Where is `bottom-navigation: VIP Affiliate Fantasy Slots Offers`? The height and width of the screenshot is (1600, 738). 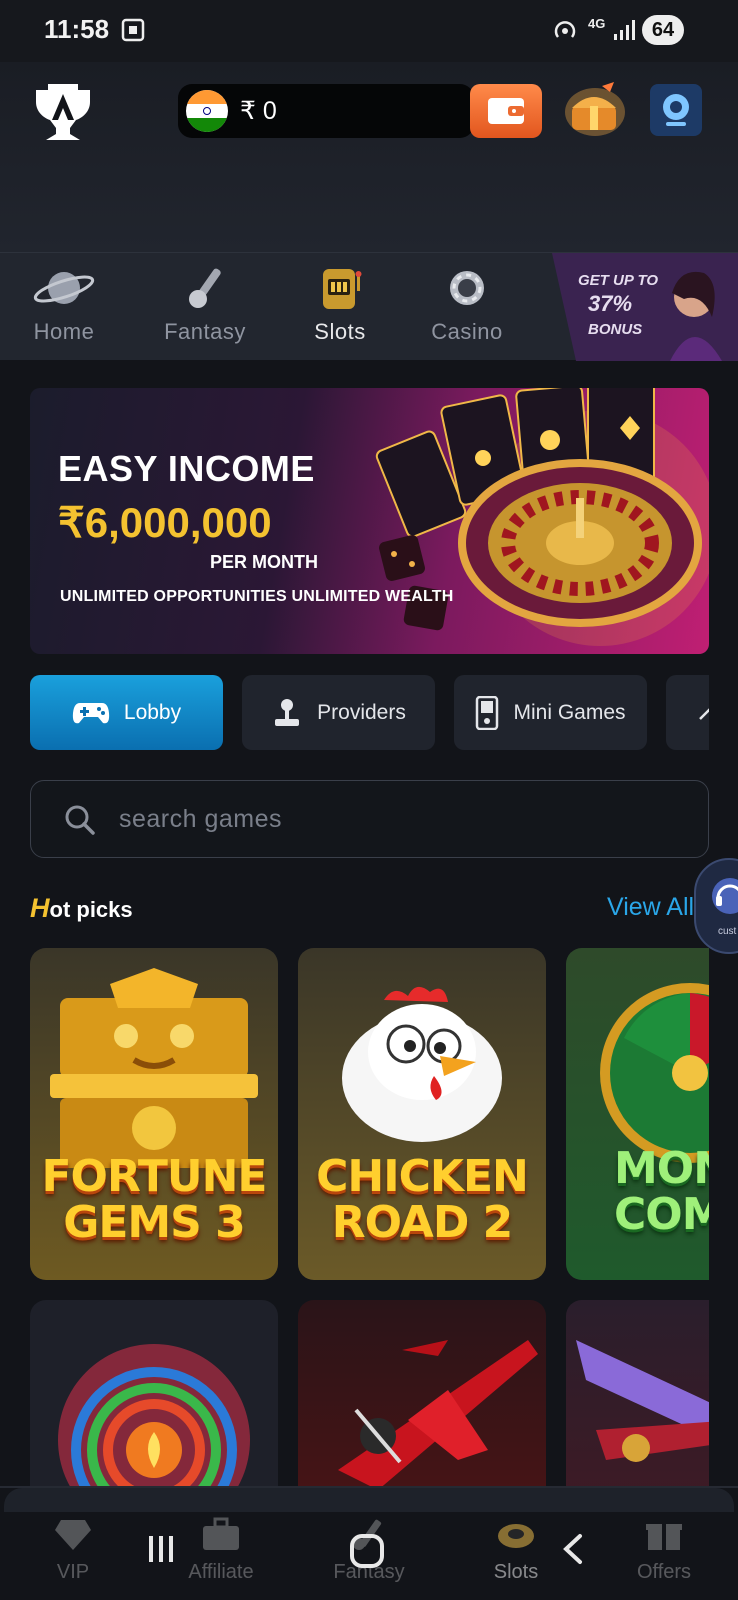 bottom-navigation: VIP Affiliate Fantasy Slots Offers is located at coordinates (369, 1543).